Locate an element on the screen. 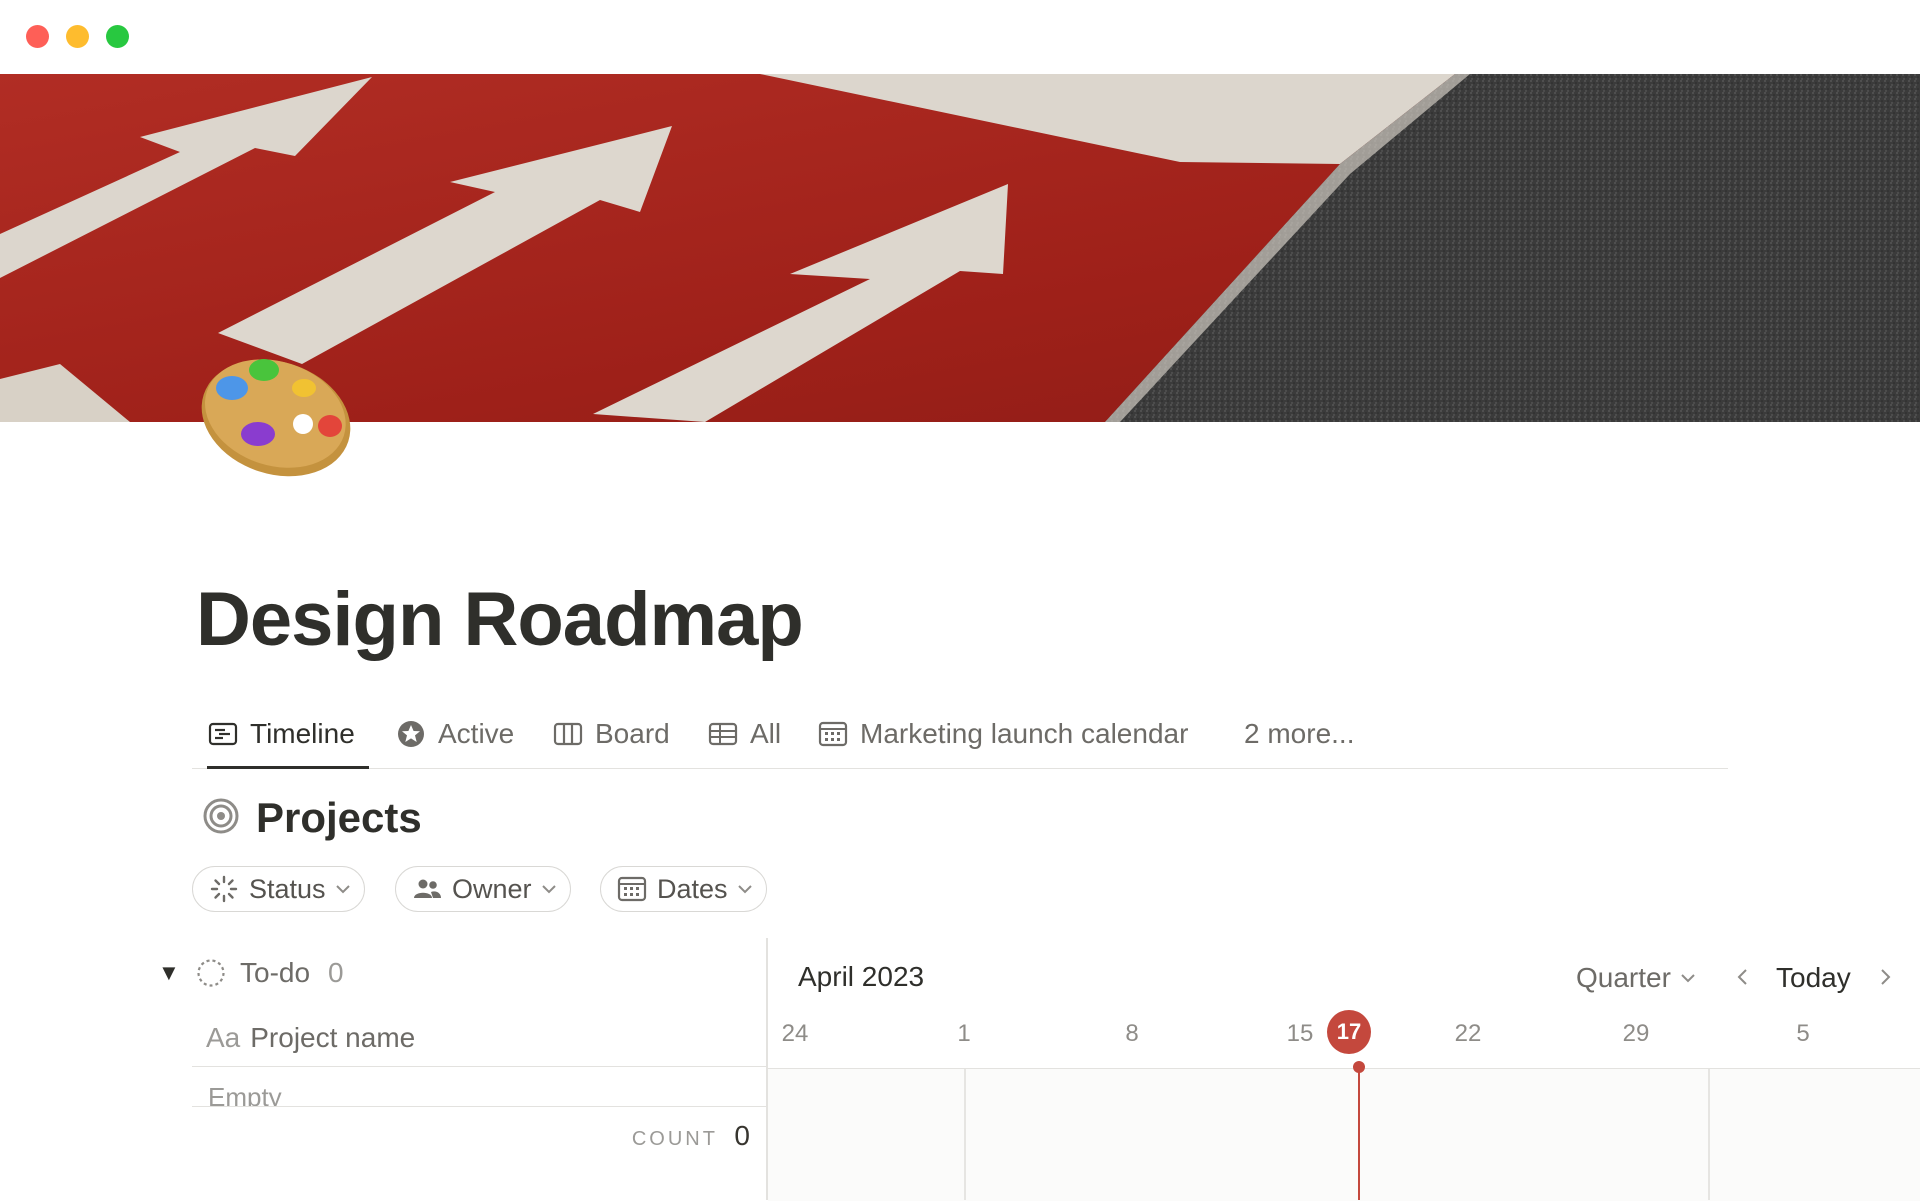  timeline-month: April 2023 is located at coordinates (861, 976).